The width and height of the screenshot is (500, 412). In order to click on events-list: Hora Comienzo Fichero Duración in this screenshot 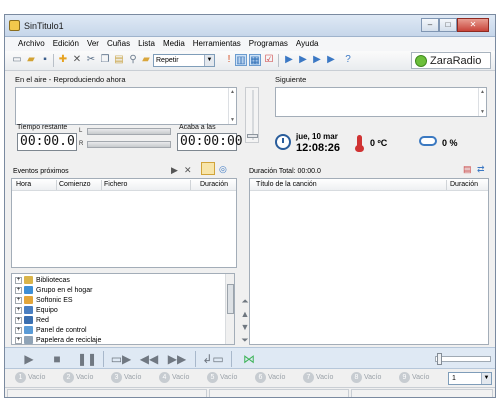, I will do `click(124, 223)`.